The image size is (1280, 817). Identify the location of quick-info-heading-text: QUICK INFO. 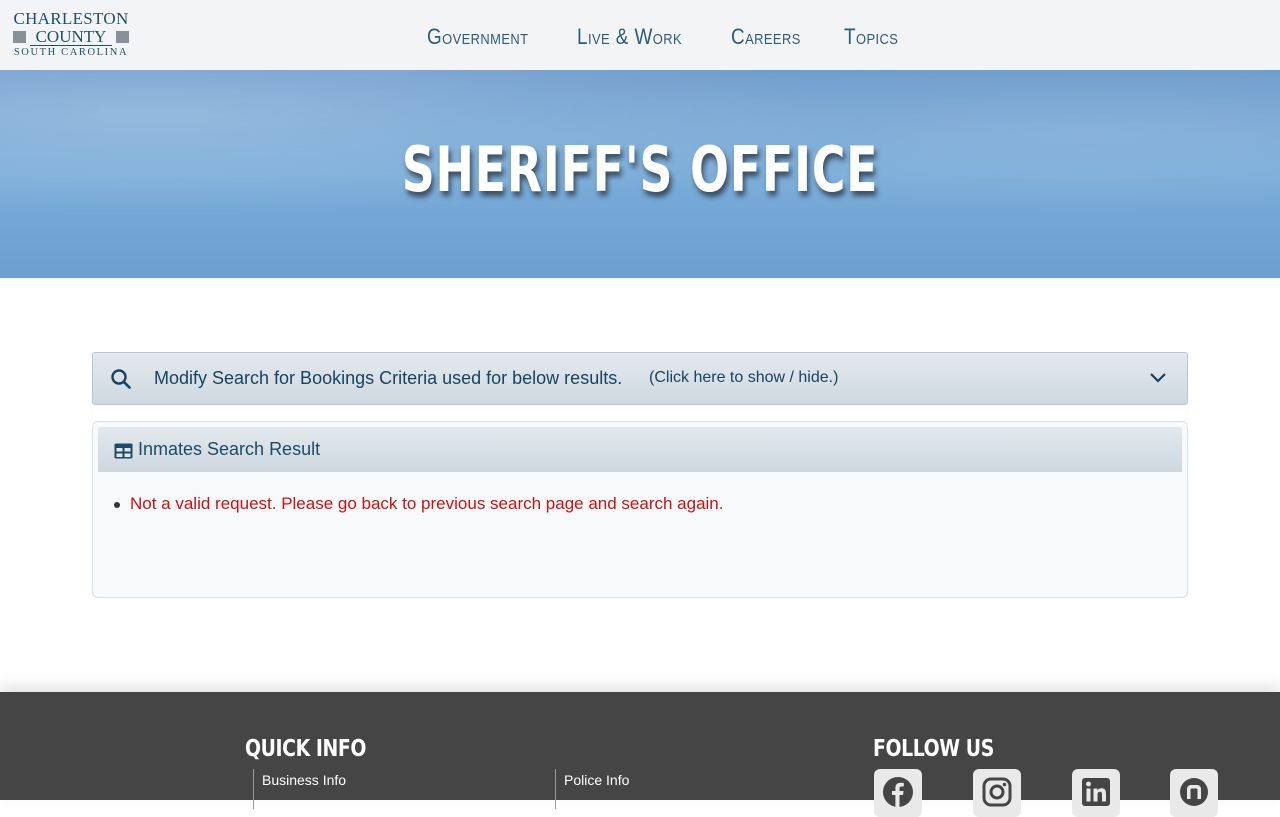
(306, 749).